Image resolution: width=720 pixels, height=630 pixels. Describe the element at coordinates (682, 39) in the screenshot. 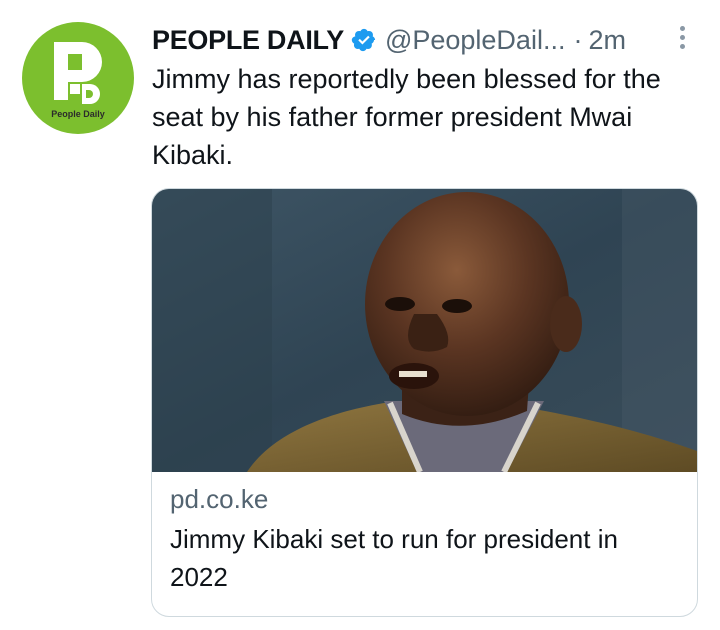

I see `more-options-icon` at that location.